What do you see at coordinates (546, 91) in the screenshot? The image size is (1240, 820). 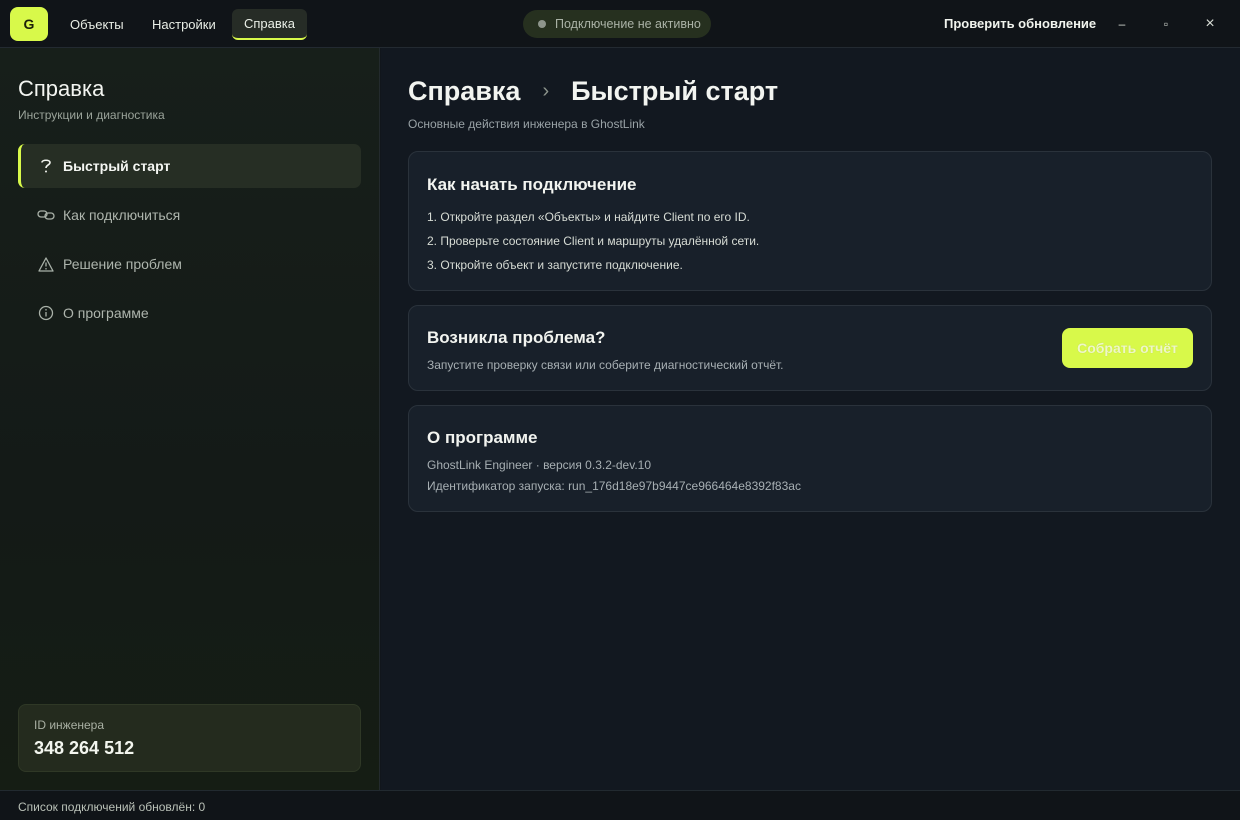 I see `chevron-right-icon: ›` at bounding box center [546, 91].